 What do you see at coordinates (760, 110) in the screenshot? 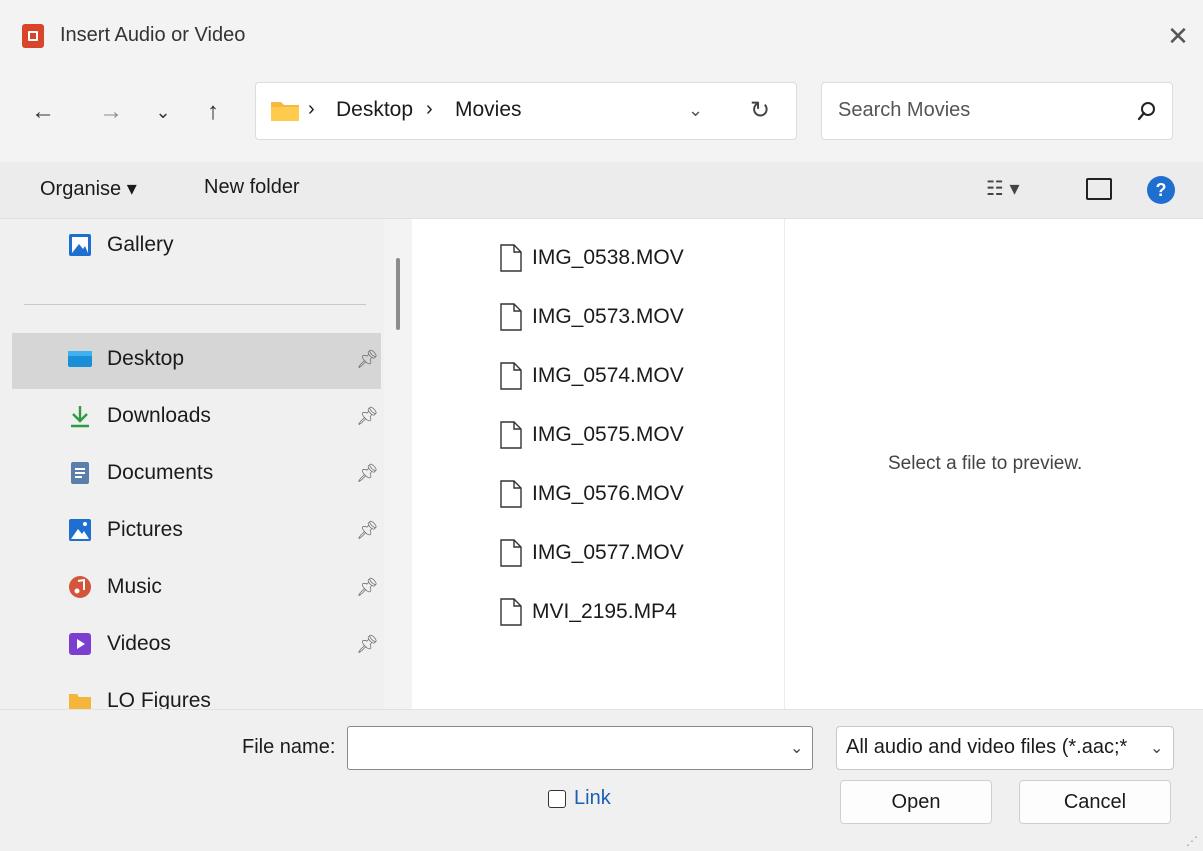
I see `refresh-icon: ↻` at bounding box center [760, 110].